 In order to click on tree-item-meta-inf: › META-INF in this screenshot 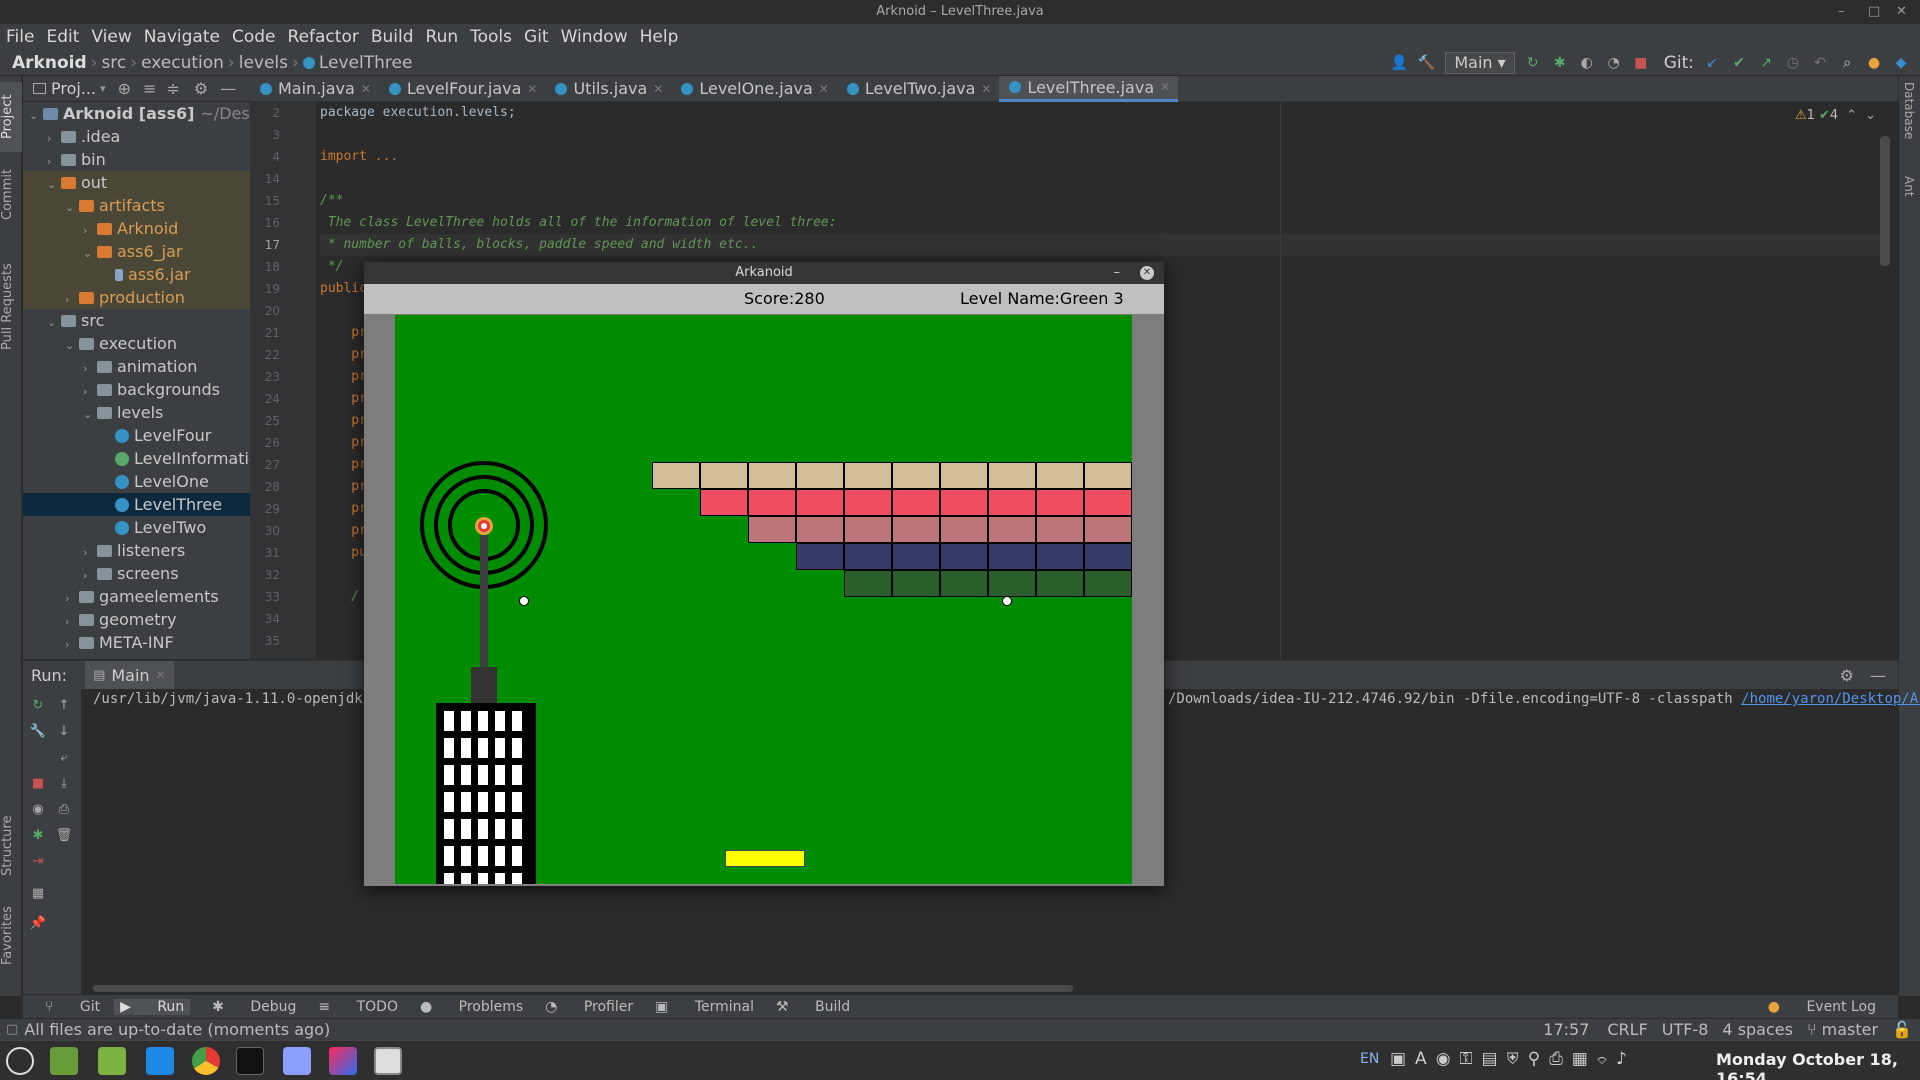, I will do `click(136, 642)`.